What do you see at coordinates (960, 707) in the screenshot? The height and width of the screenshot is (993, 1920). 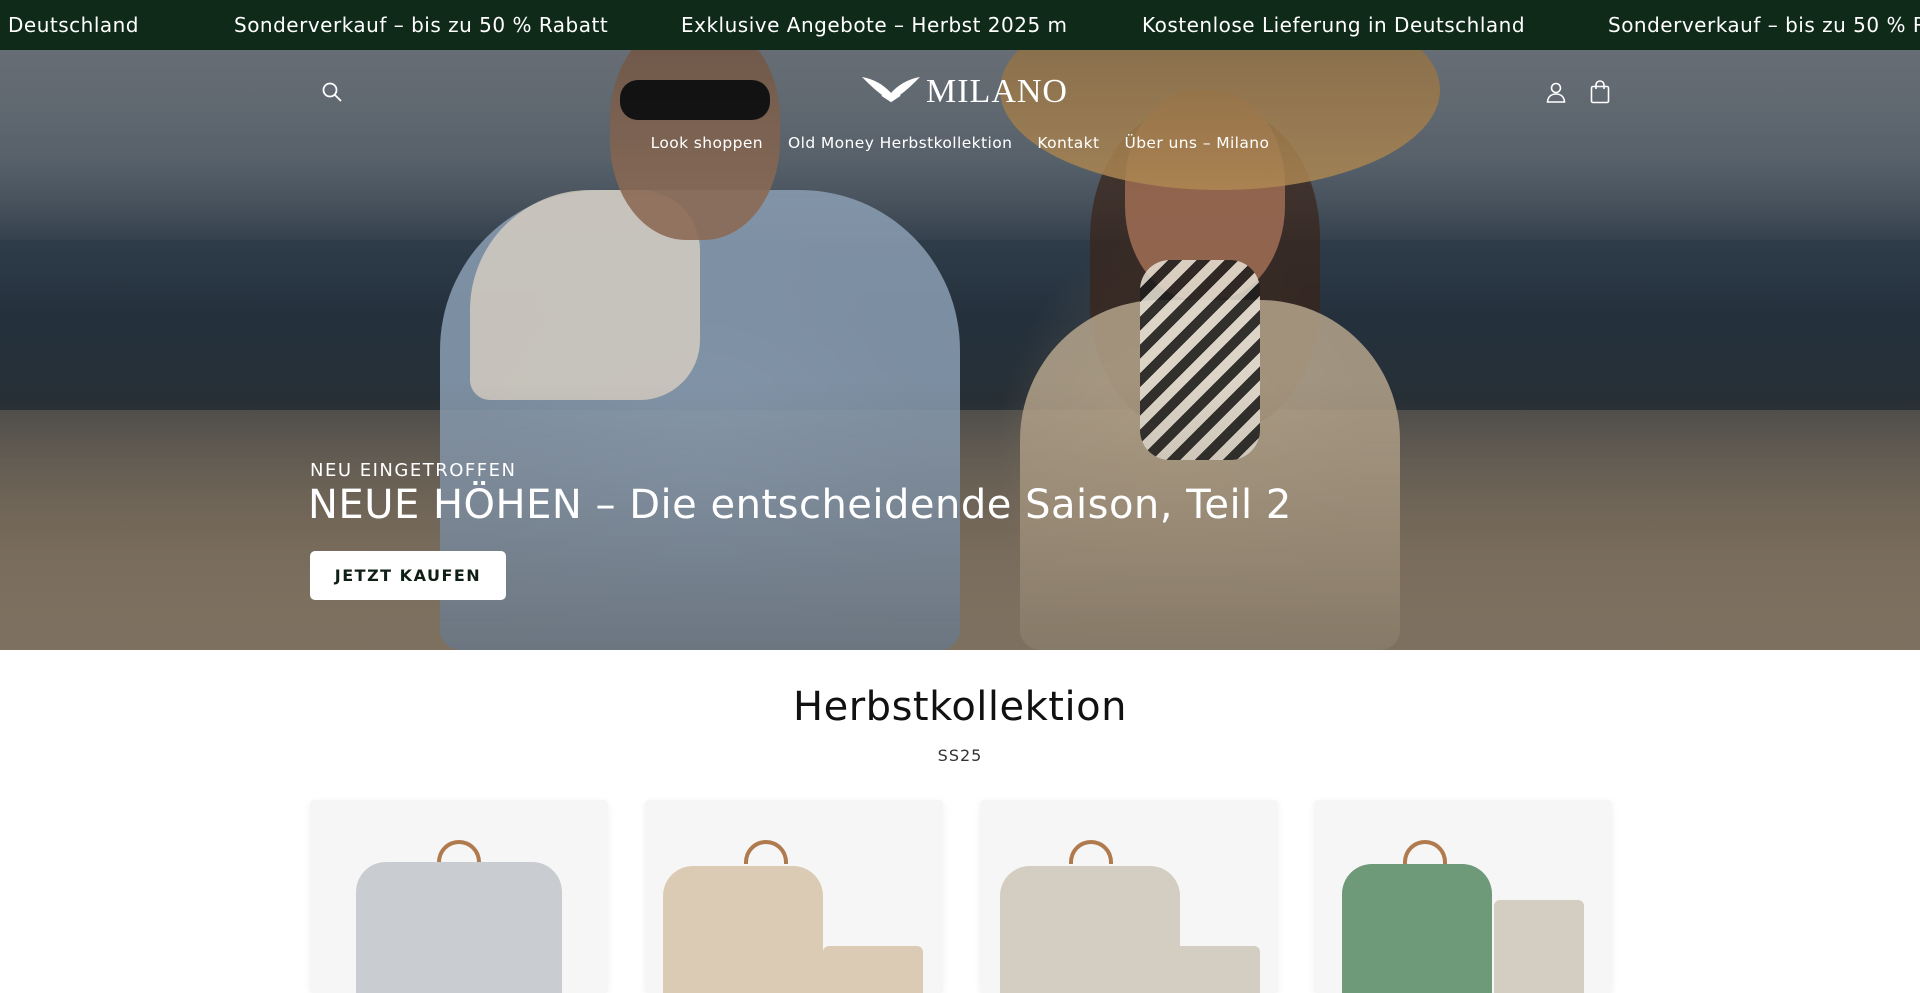 I see `collection-title: Herbstkollektion` at bounding box center [960, 707].